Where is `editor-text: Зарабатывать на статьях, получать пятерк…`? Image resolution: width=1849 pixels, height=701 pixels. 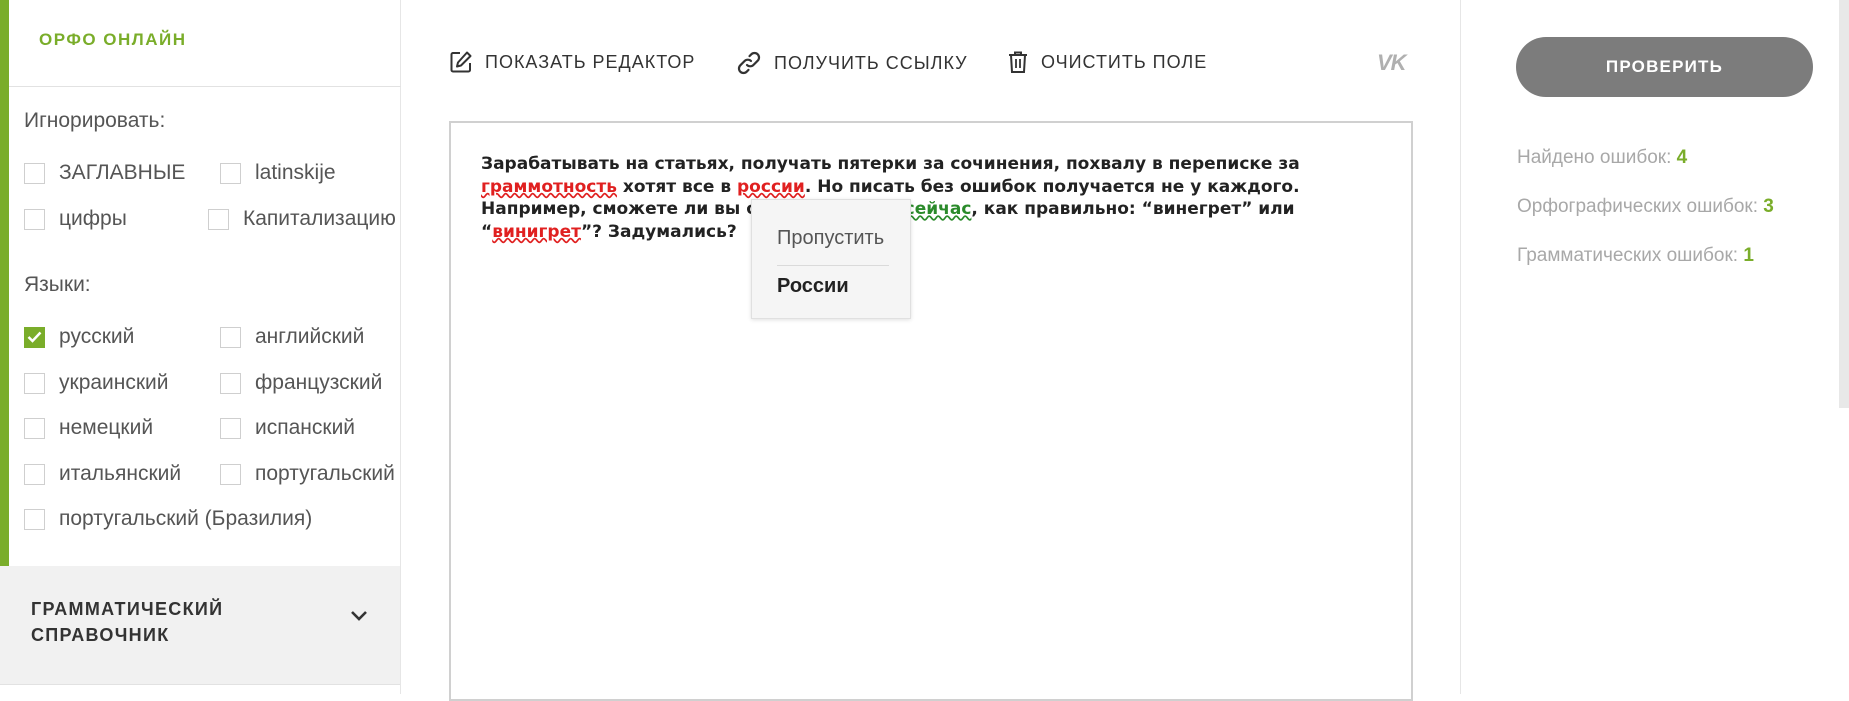
editor-text: Зарабатывать на статьях, получать пятерк… is located at coordinates (931, 198).